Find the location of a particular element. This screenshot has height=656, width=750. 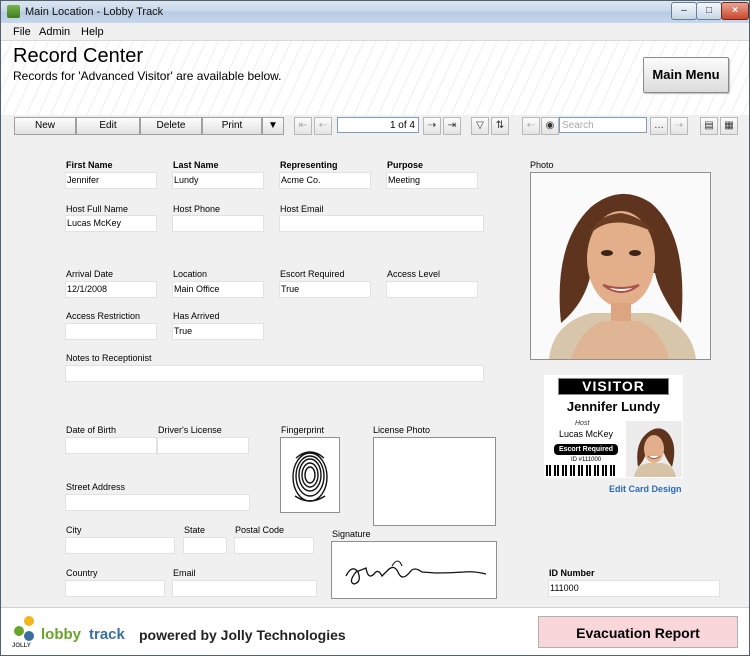

representing-label: Representing is located at coordinates (309, 165).